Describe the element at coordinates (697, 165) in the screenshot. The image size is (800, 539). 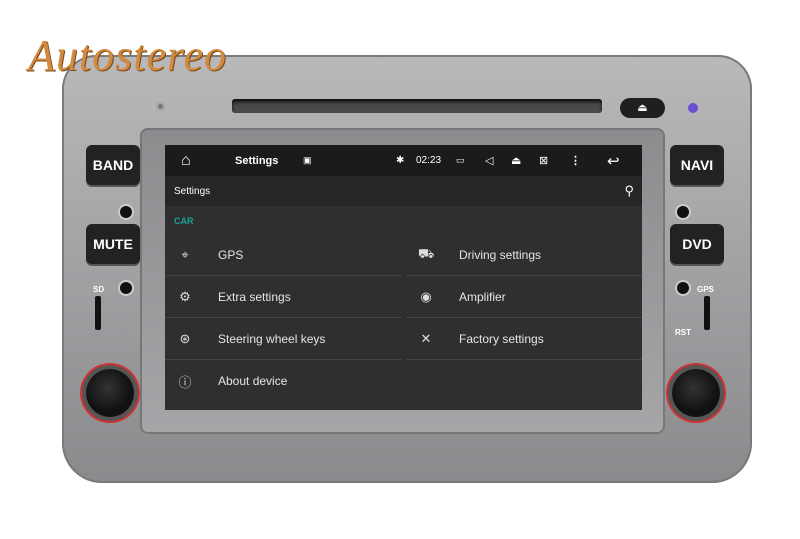
I see `navi-button: NAVI` at that location.